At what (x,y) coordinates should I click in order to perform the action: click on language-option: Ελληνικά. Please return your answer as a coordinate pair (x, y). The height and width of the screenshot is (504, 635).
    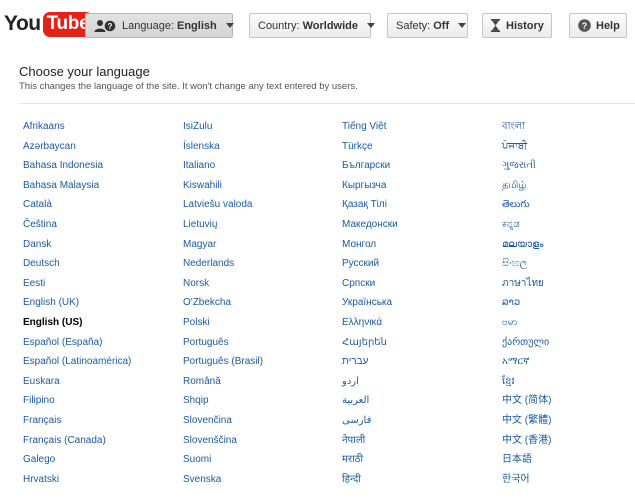
    Looking at the image, I should click on (419, 323).